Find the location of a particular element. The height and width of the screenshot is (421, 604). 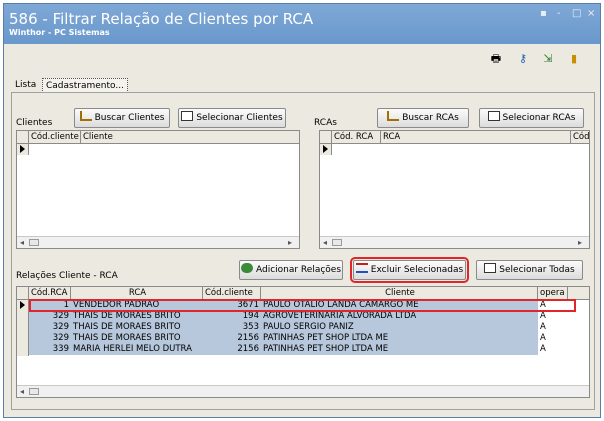

door-exit-icon: ▮ is located at coordinates (574, 59).